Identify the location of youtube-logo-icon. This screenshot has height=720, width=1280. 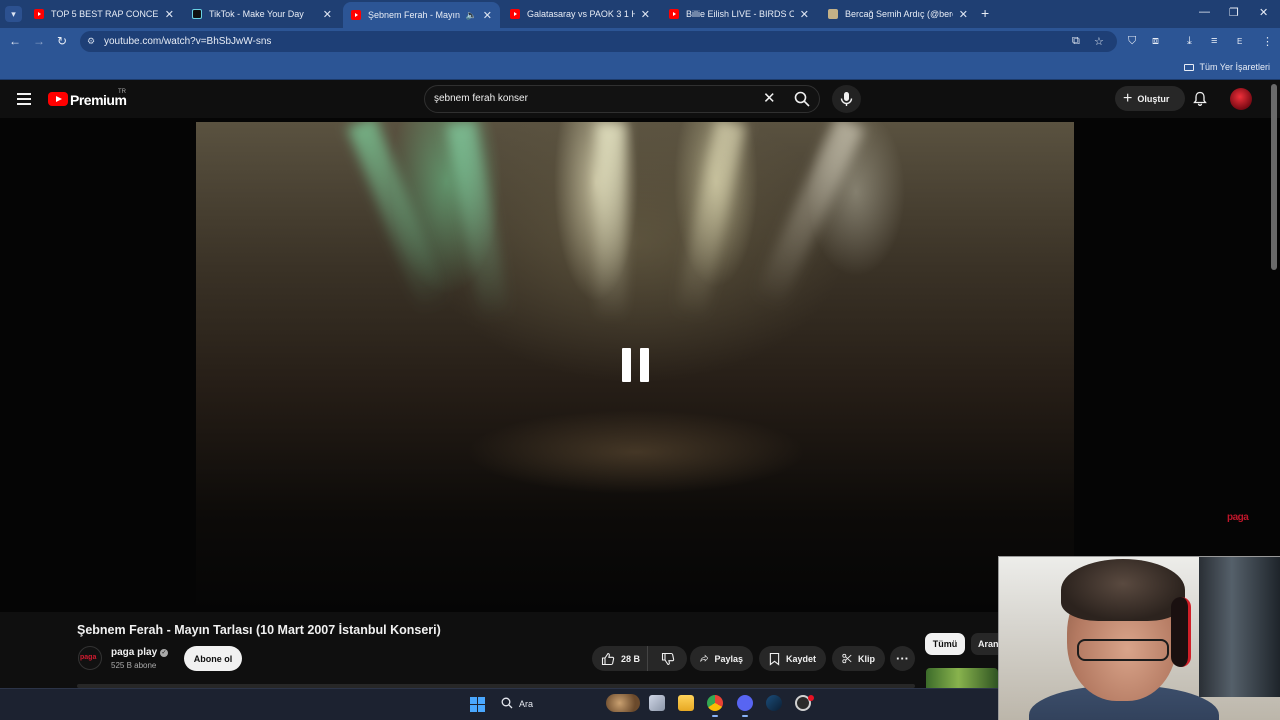
(58, 99).